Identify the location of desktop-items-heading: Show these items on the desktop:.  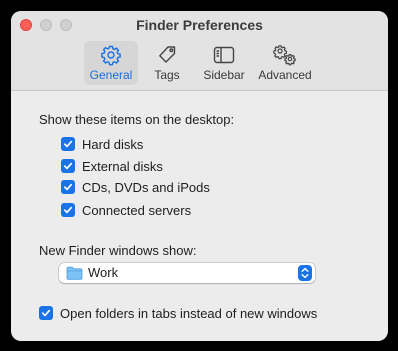
(137, 119).